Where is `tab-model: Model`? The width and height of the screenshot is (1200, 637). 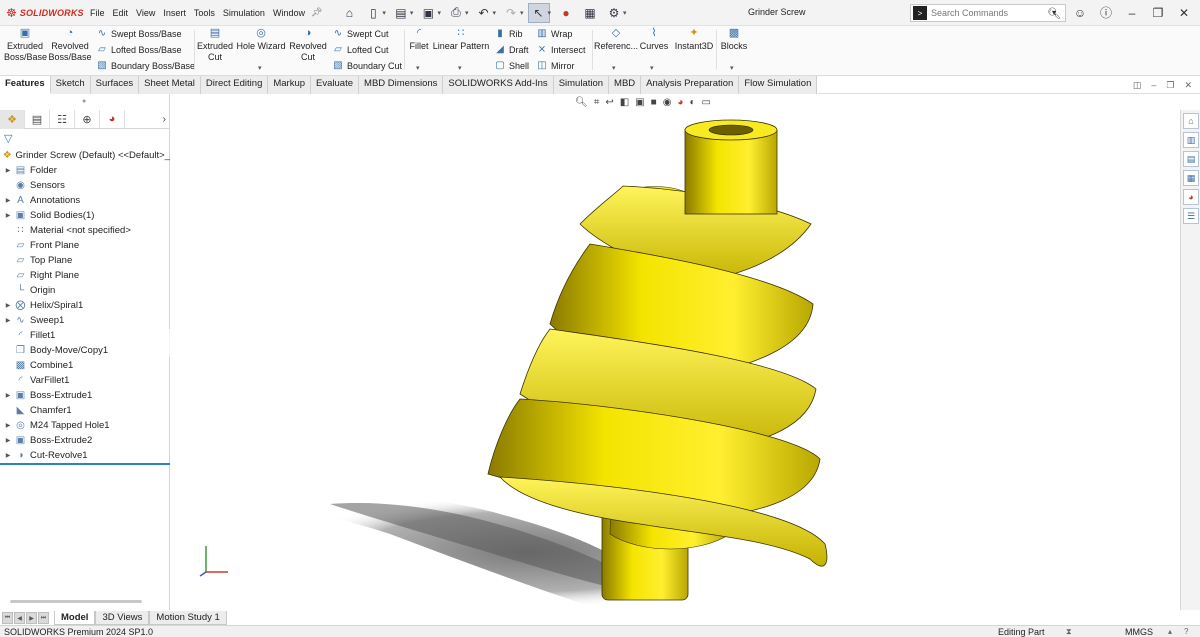
tab-model: Model is located at coordinates (75, 618).